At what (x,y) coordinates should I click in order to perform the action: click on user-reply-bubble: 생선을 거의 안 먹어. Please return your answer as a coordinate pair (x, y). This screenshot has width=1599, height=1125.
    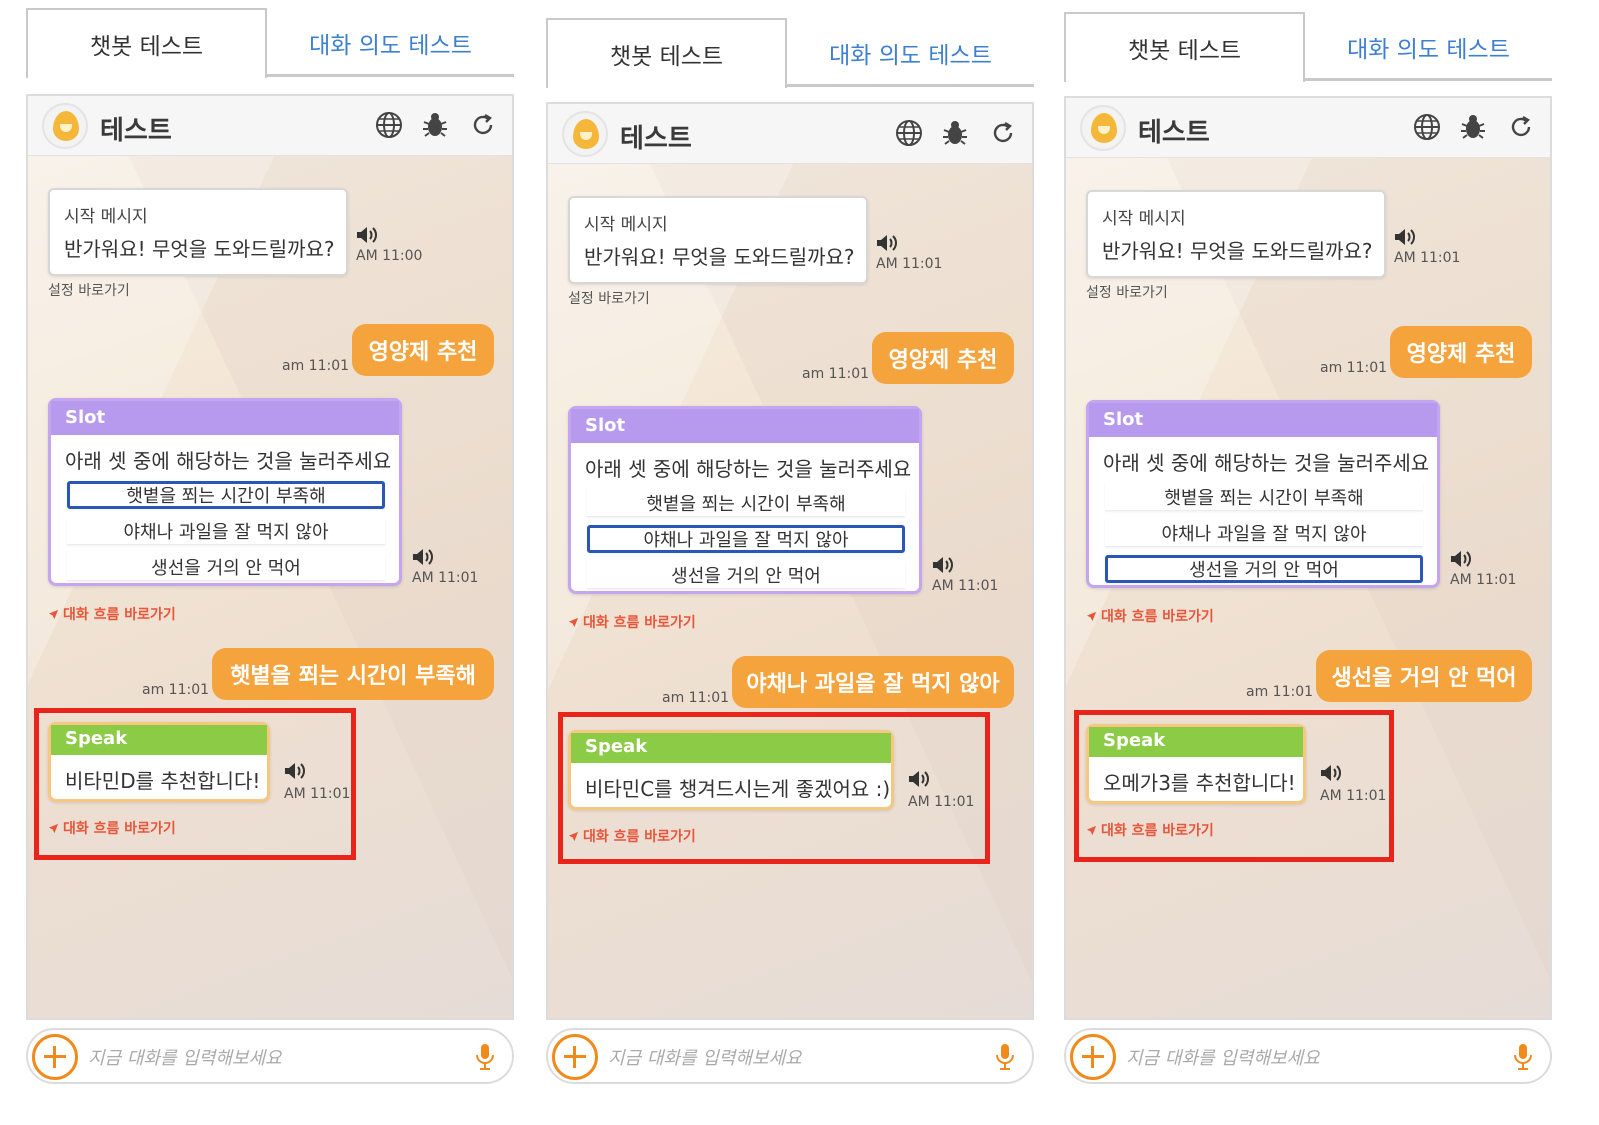
    Looking at the image, I should click on (1424, 676).